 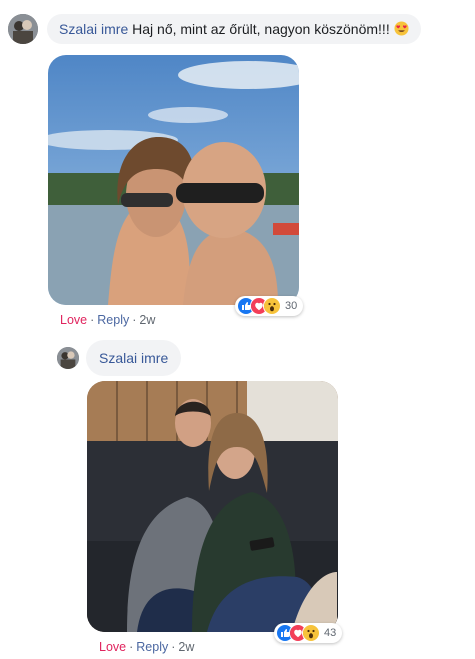 I want to click on reaction-count: 43, so click(x=330, y=633).